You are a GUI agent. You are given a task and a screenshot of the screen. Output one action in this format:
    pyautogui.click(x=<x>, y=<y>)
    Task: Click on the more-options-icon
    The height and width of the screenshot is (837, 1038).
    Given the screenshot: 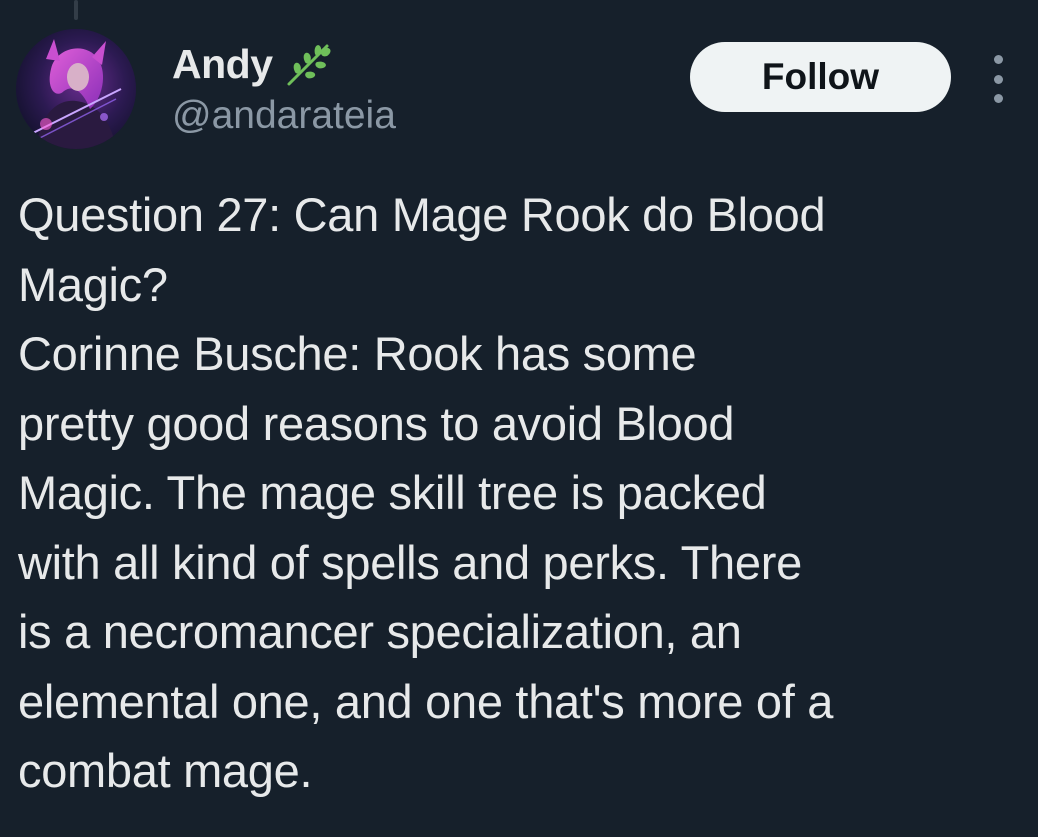 What is the action you would take?
    pyautogui.click(x=998, y=79)
    